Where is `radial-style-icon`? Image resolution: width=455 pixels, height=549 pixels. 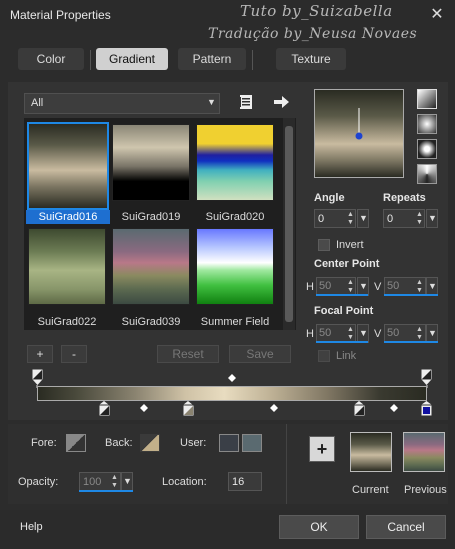 radial-style-icon is located at coordinates (427, 149).